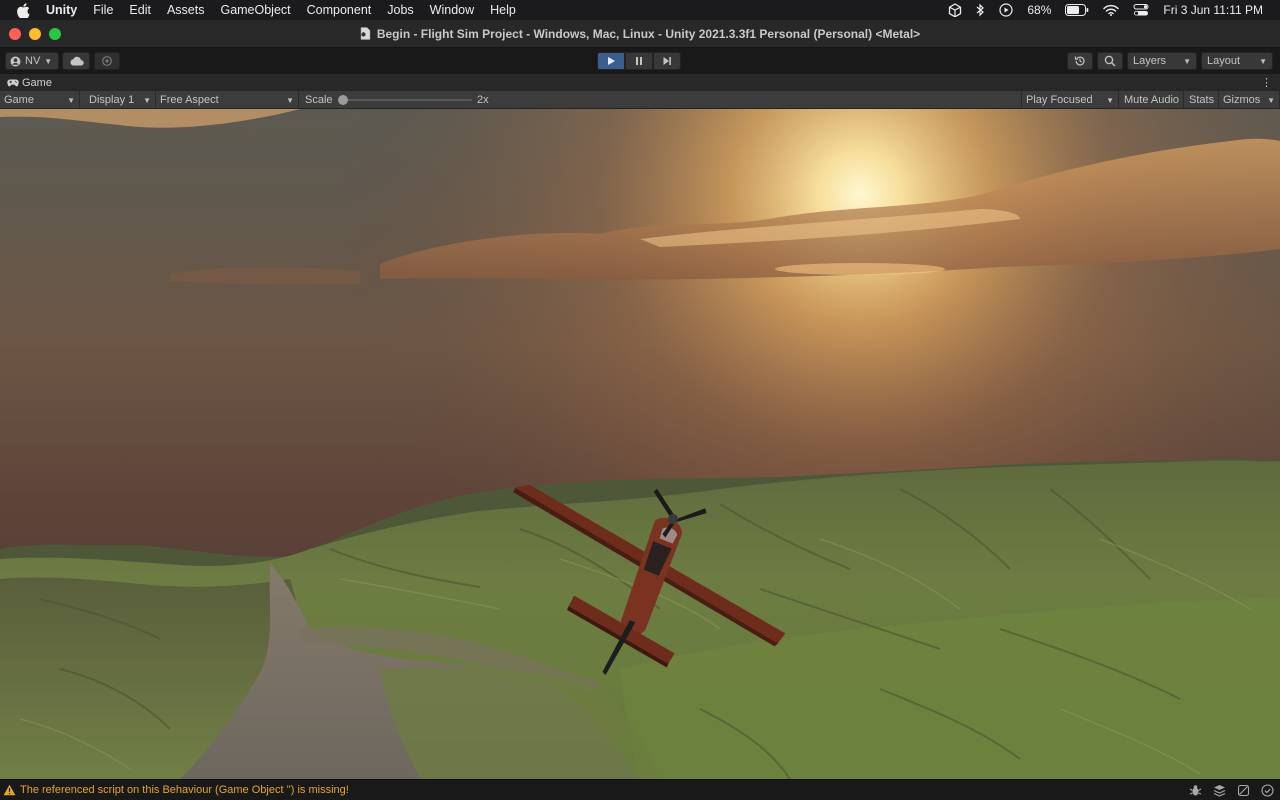 The image size is (1280, 800). What do you see at coordinates (1039, 10) in the screenshot?
I see `battery-percent: 68%` at bounding box center [1039, 10].